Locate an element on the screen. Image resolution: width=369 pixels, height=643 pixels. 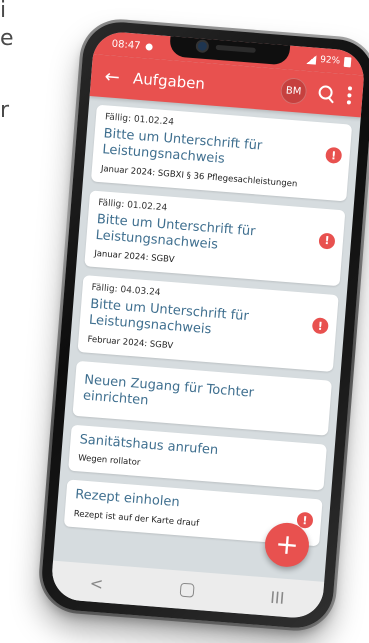
background-text-2: e is located at coordinates (7, 38).